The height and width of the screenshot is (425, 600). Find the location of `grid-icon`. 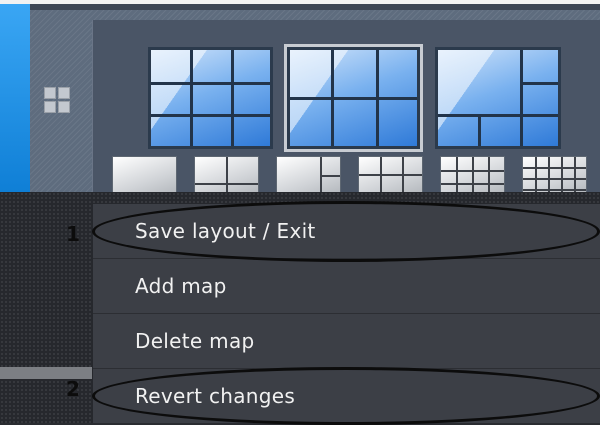

grid-icon is located at coordinates (57, 100).